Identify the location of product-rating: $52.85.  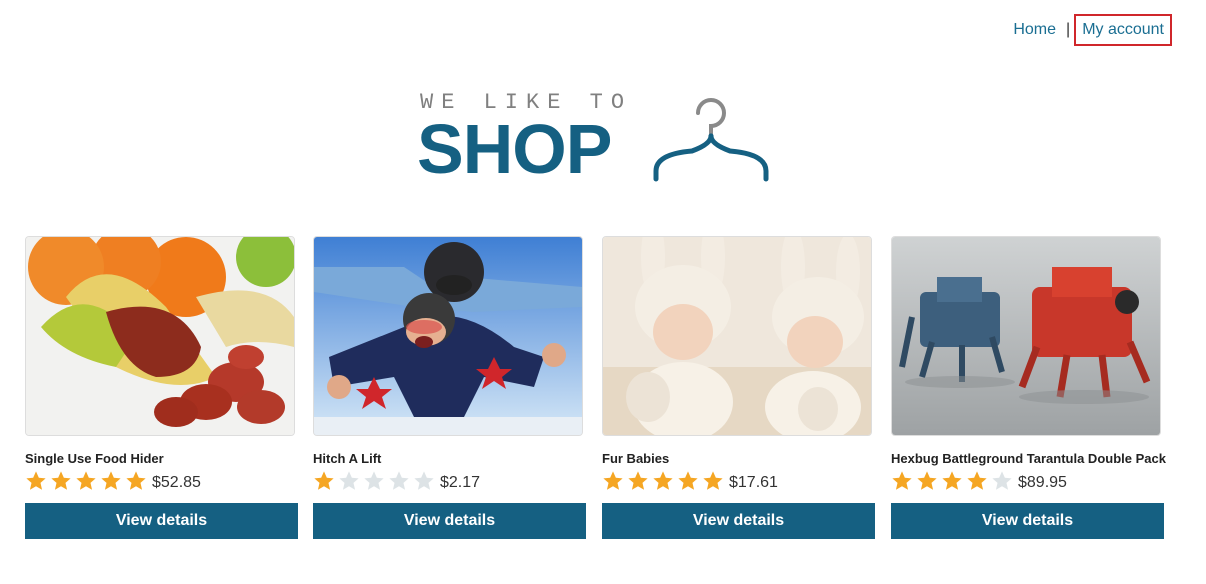
(162, 481).